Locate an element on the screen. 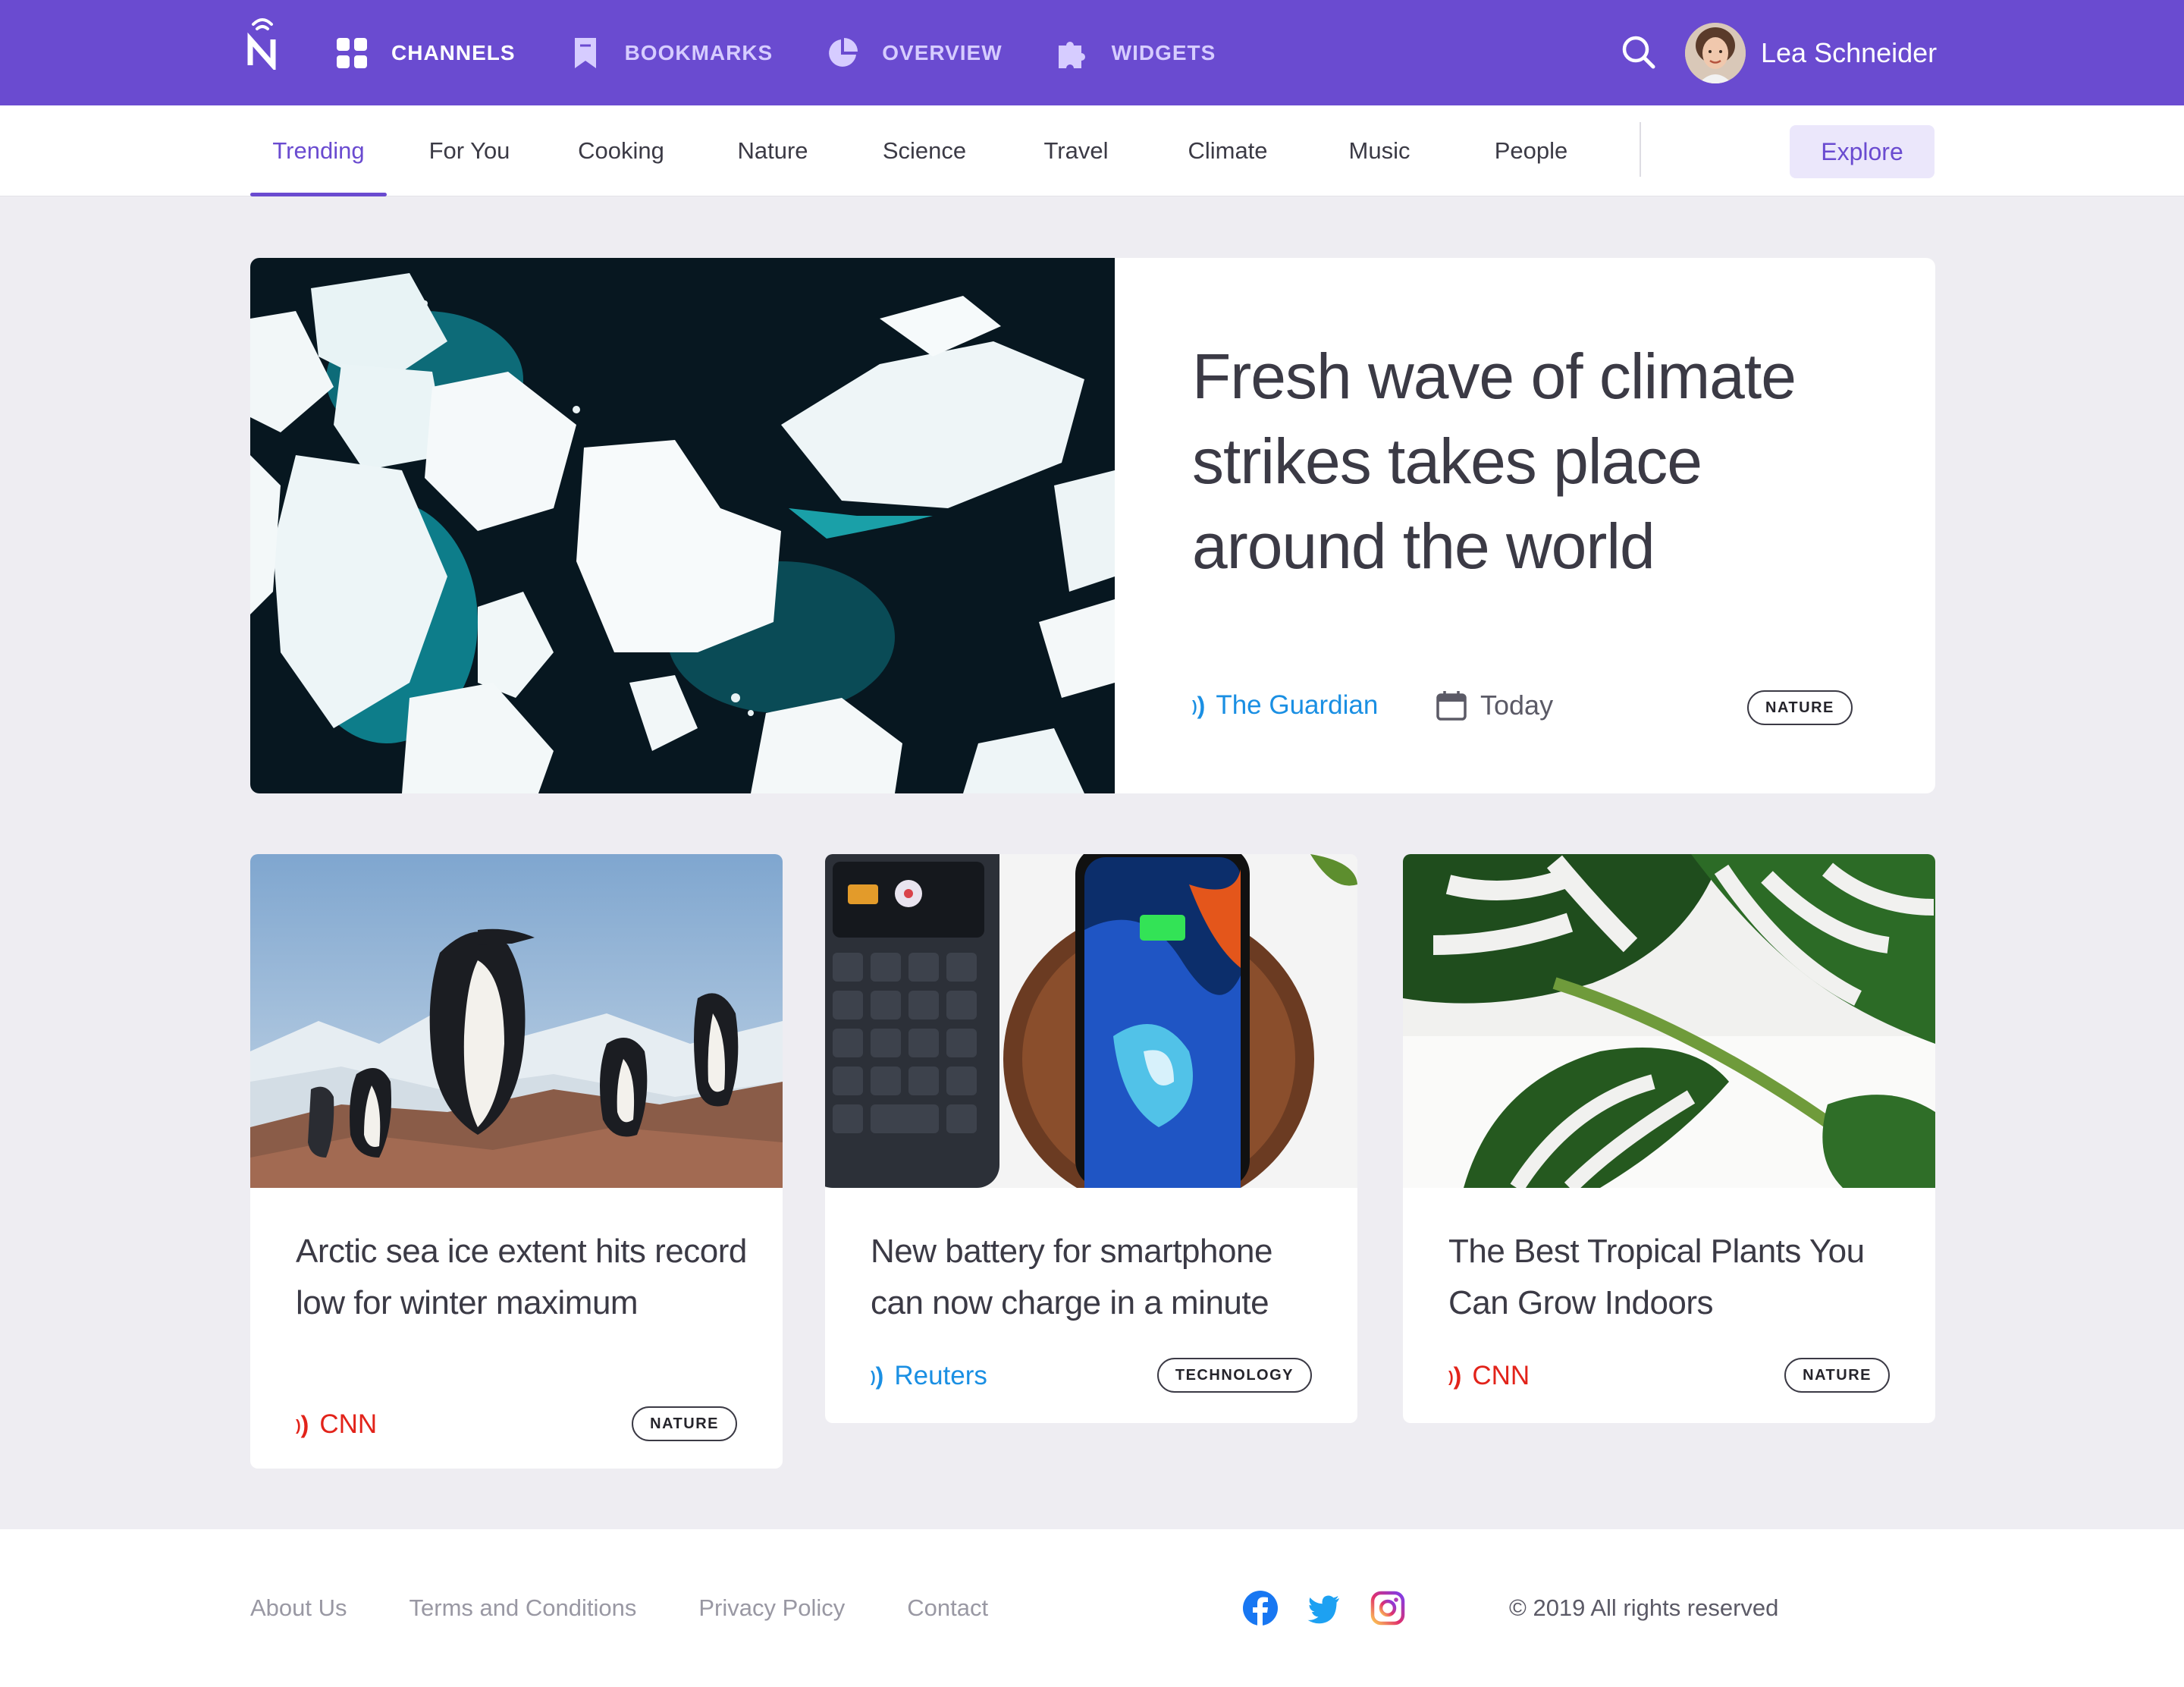 Image resolution: width=2184 pixels, height=1687 pixels. publish-date: Today is located at coordinates (1494, 705).